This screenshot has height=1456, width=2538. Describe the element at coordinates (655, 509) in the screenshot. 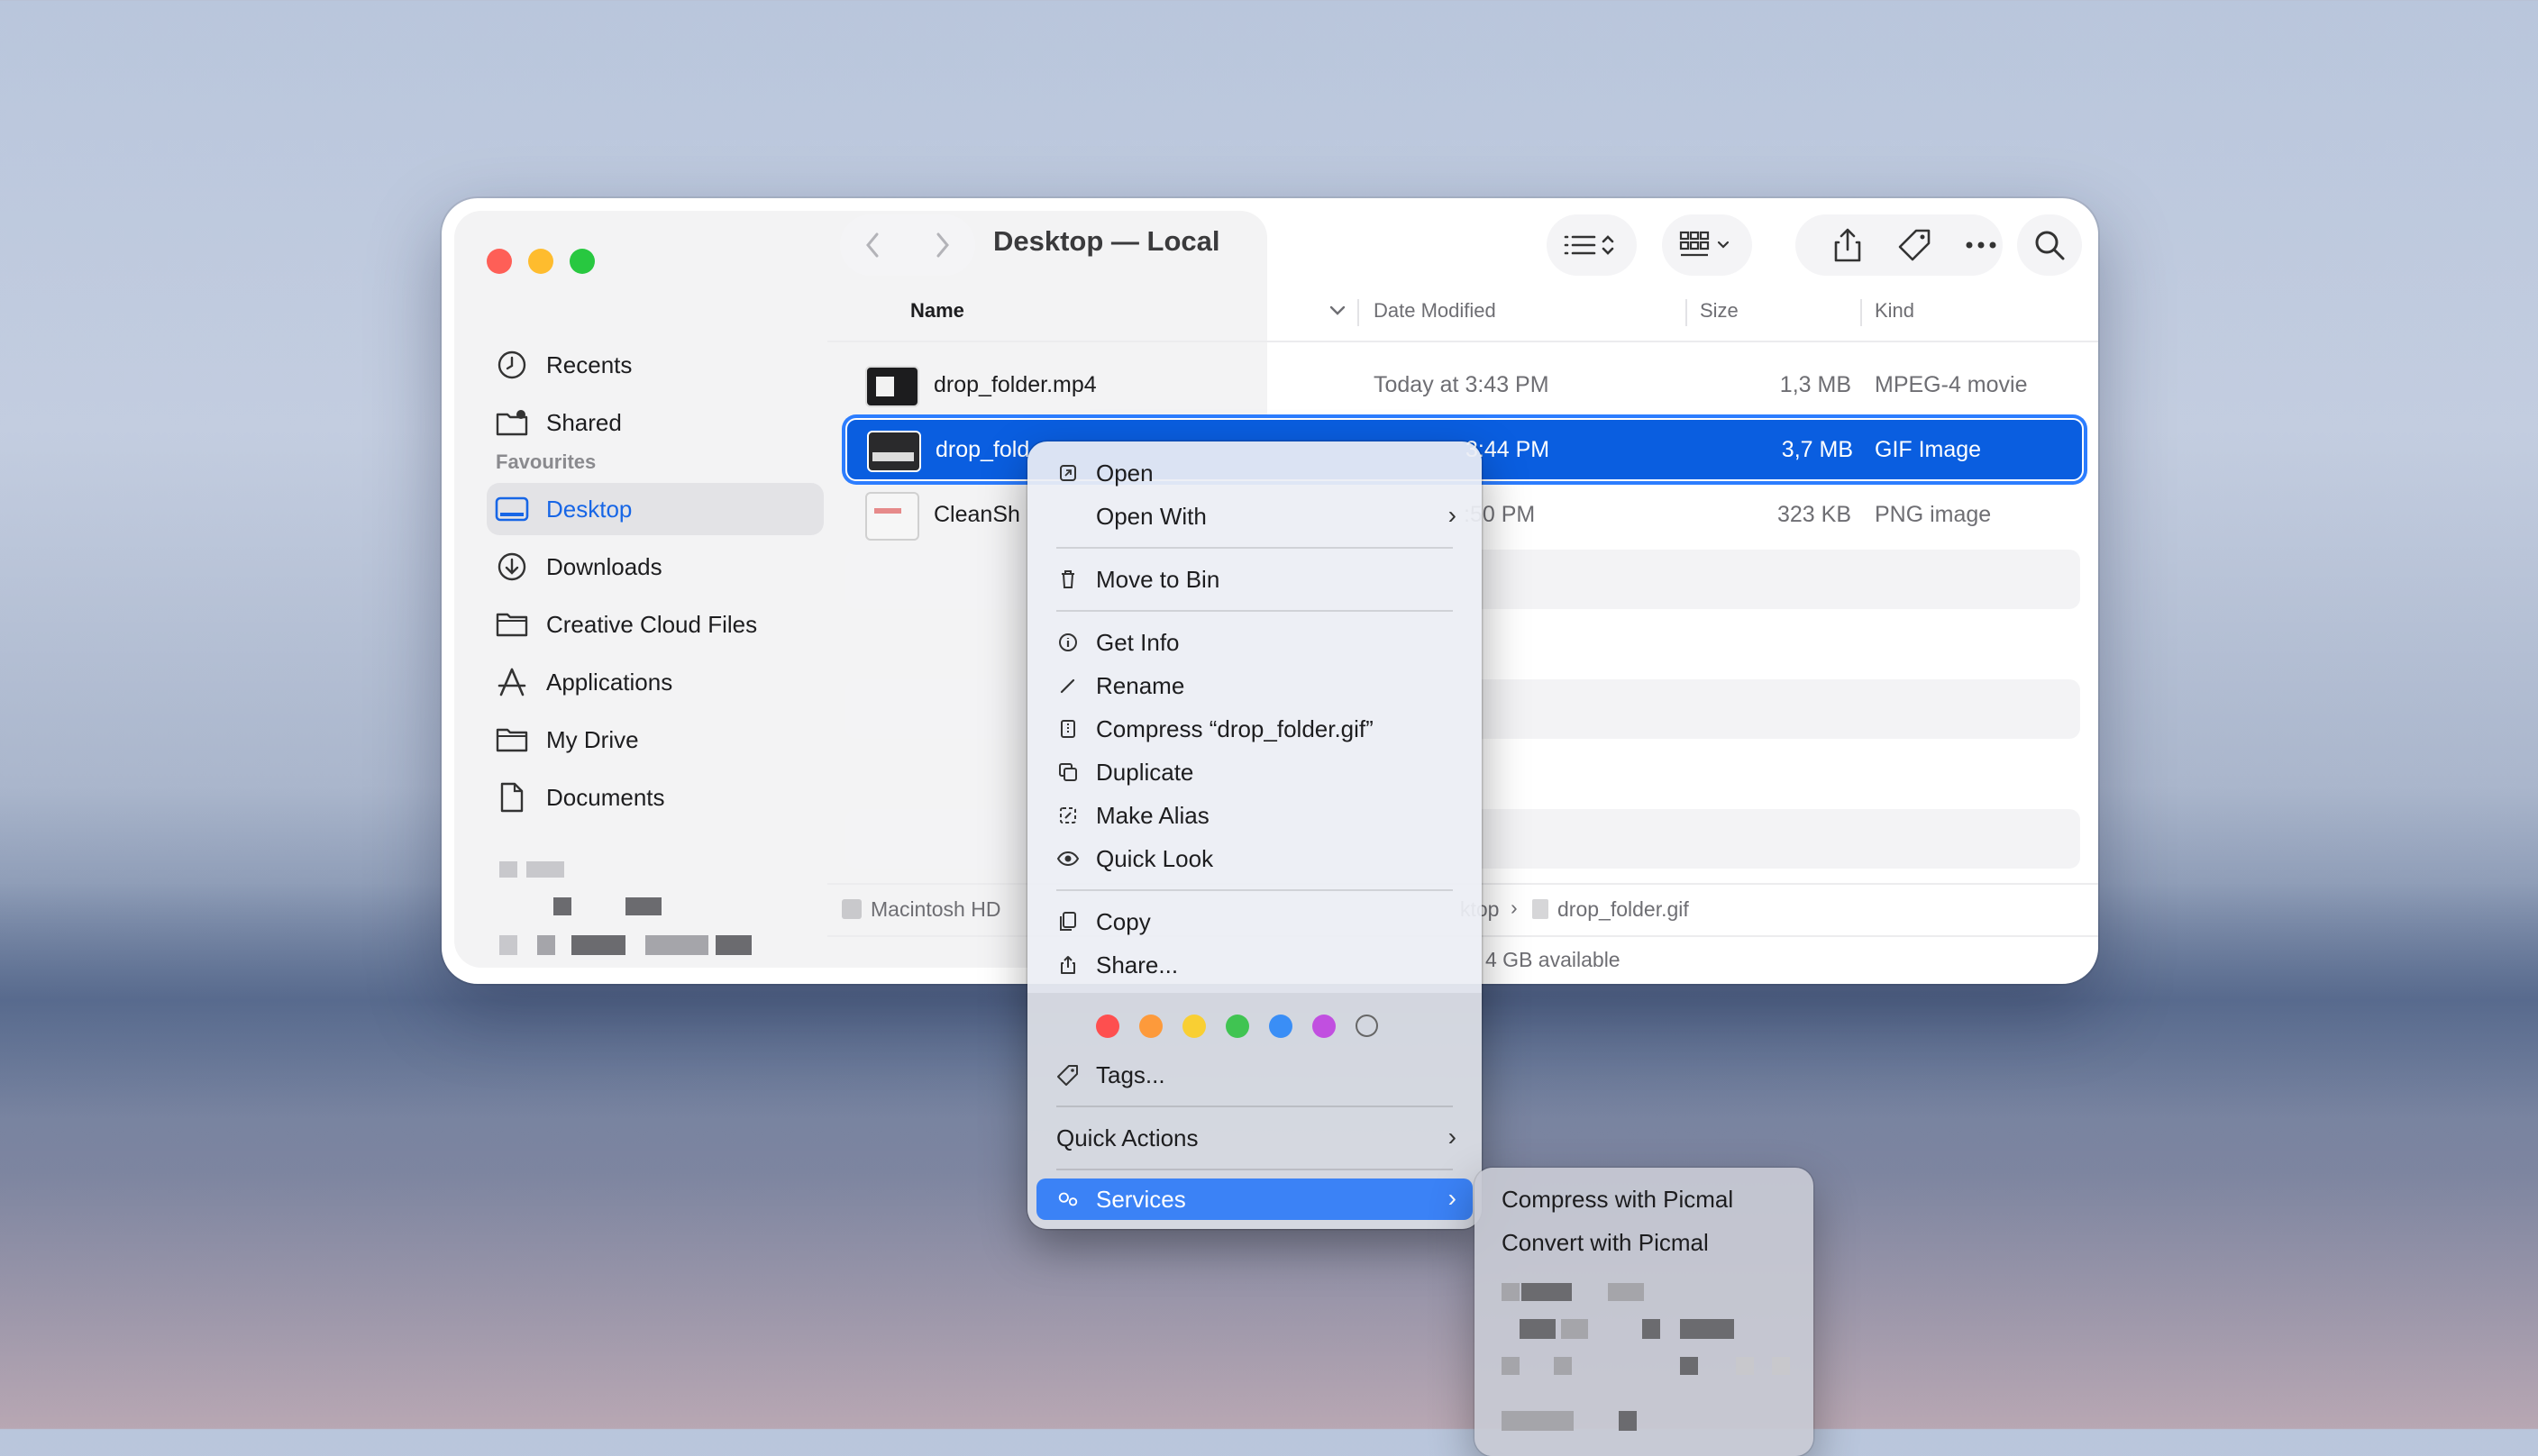

I see `sidebar-item-desktop: Desktop` at that location.